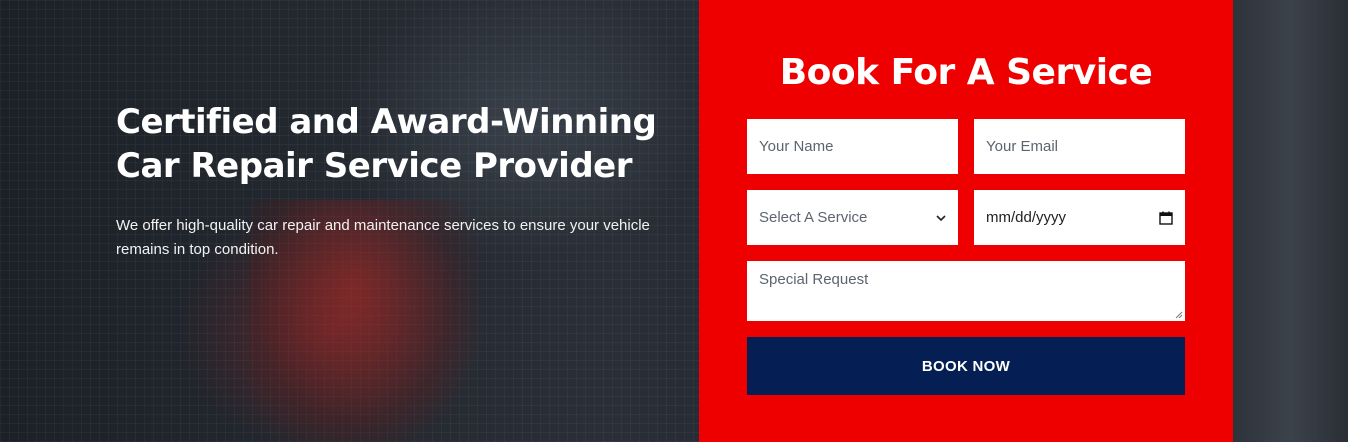 Image resolution: width=1348 pixels, height=442 pixels. I want to click on resize-handle-icon, so click(1179, 315).